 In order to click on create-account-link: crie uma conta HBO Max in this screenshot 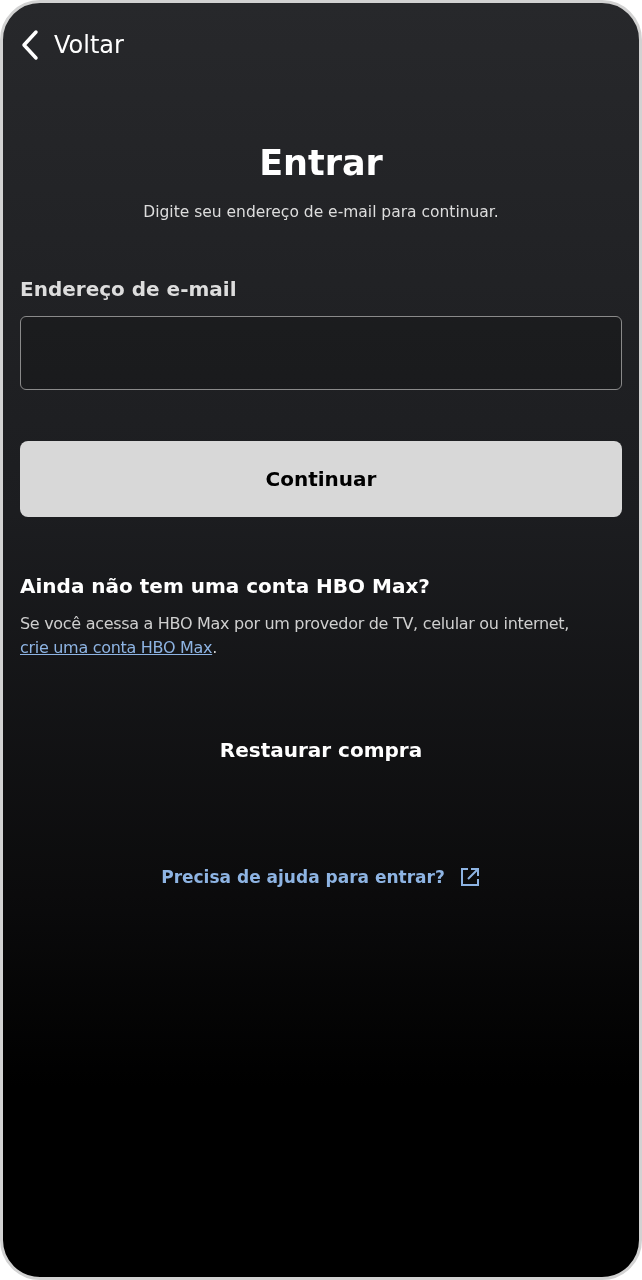, I will do `click(116, 647)`.